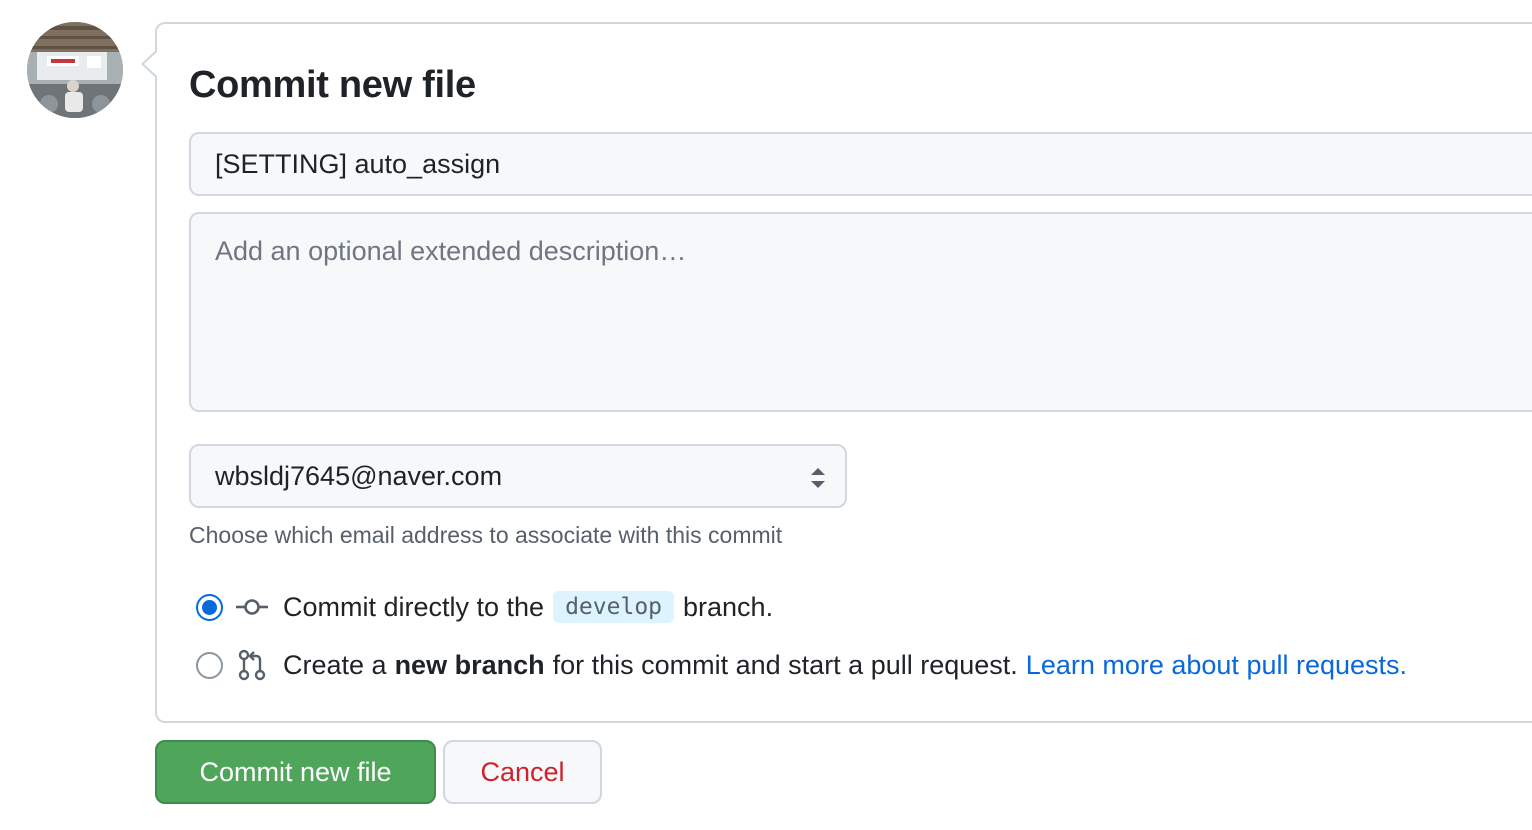  I want to click on email-select: wbsldj7645@naver.com, so click(518, 476).